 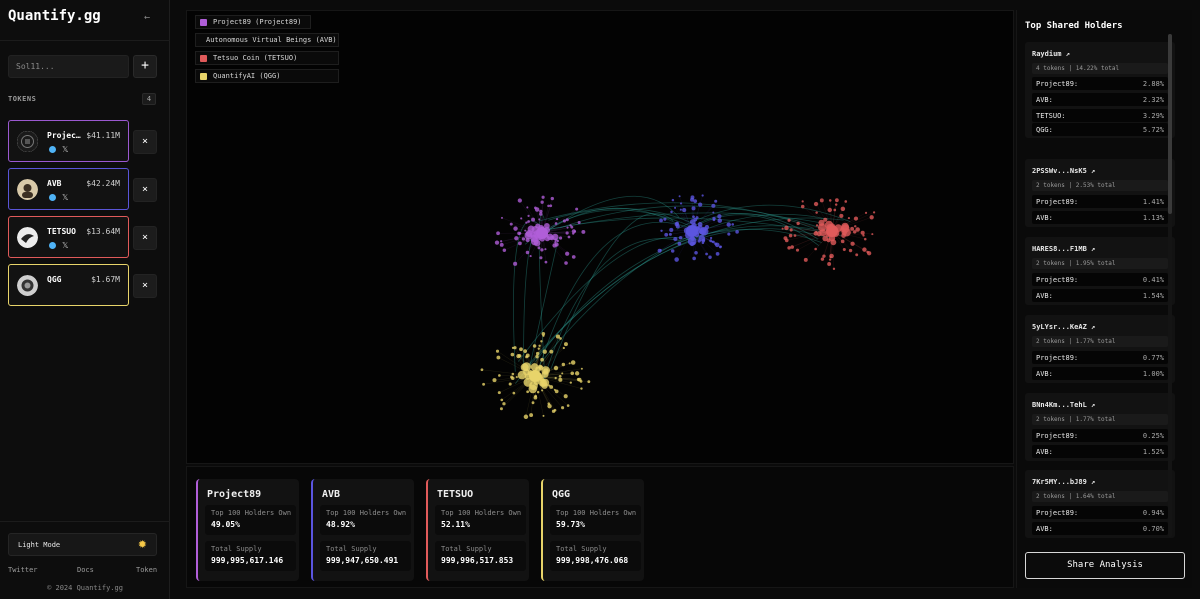 What do you see at coordinates (68, 141) in the screenshot?
I see `token-card-project89: Project89 $41.11M 𝕏` at bounding box center [68, 141].